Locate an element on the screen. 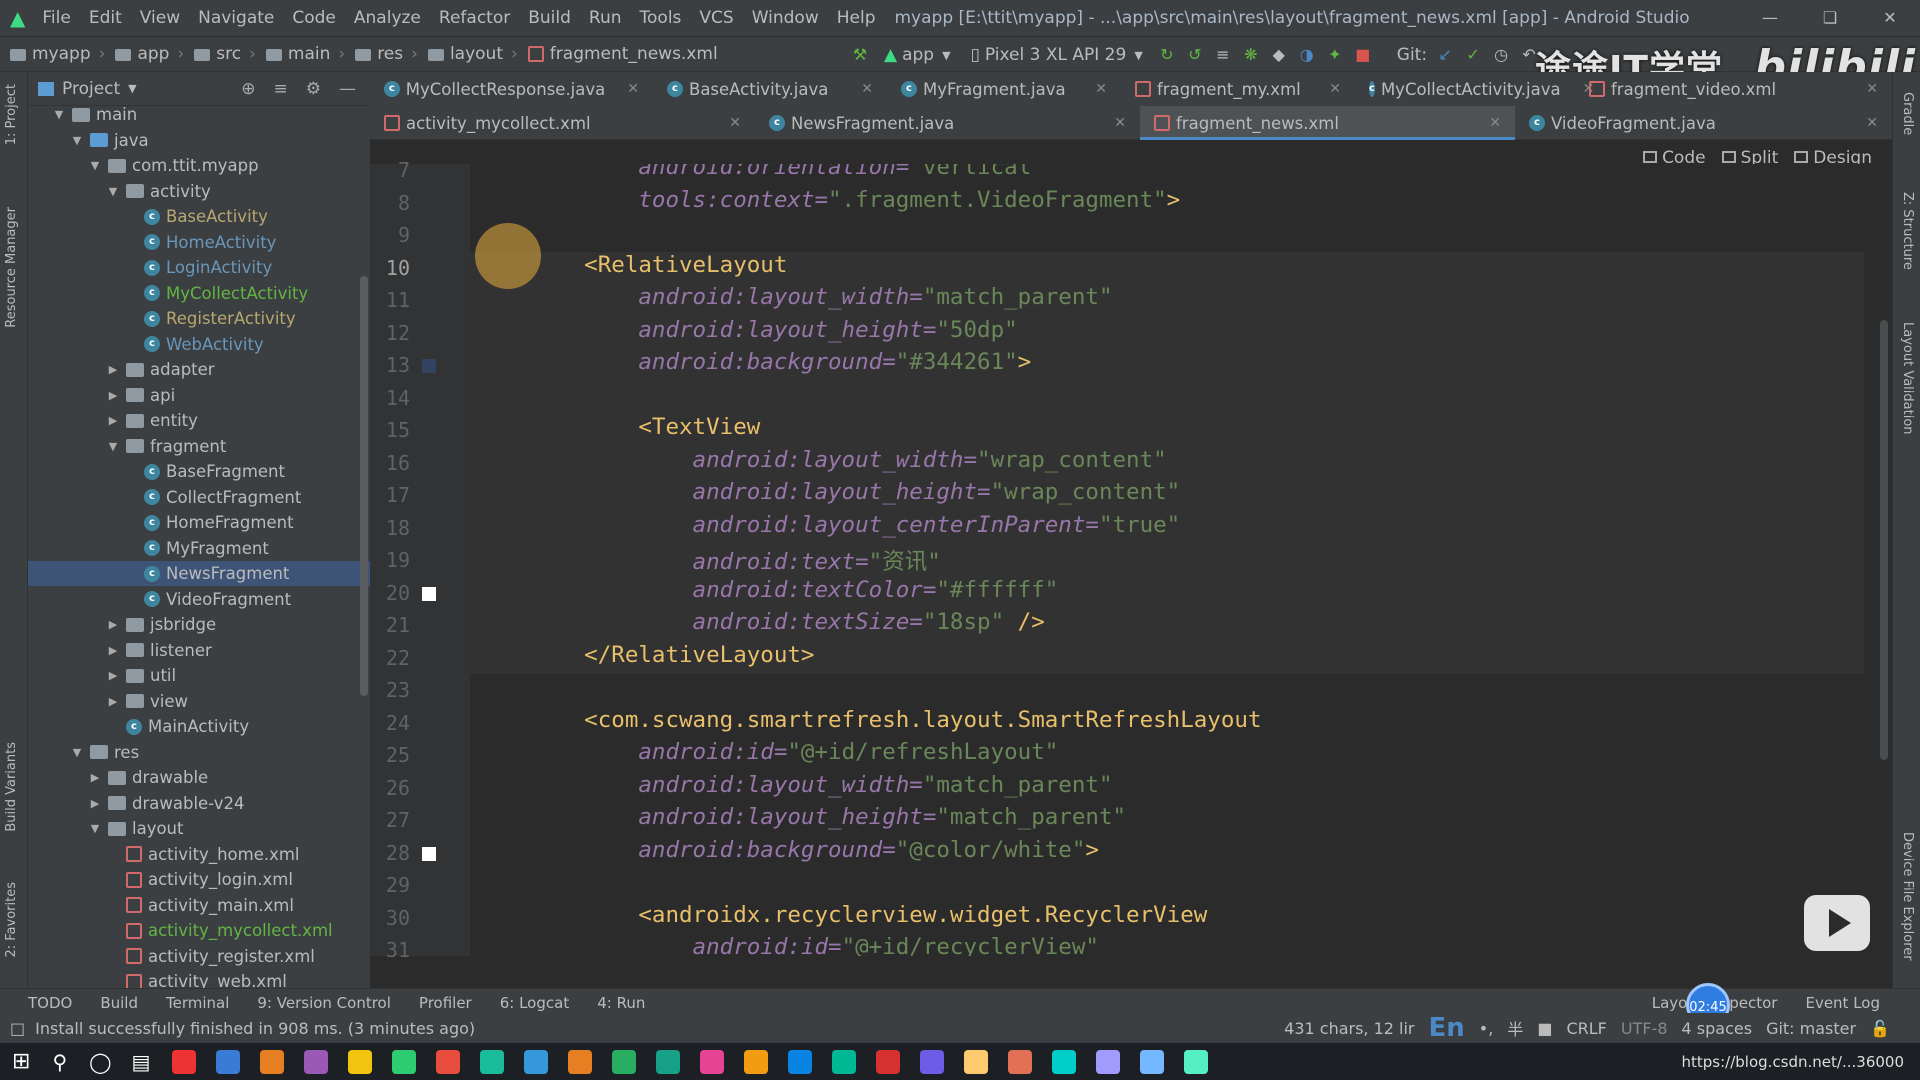 This screenshot has width=1920, height=1080. tool-window-tab: Terminal is located at coordinates (197, 1003).